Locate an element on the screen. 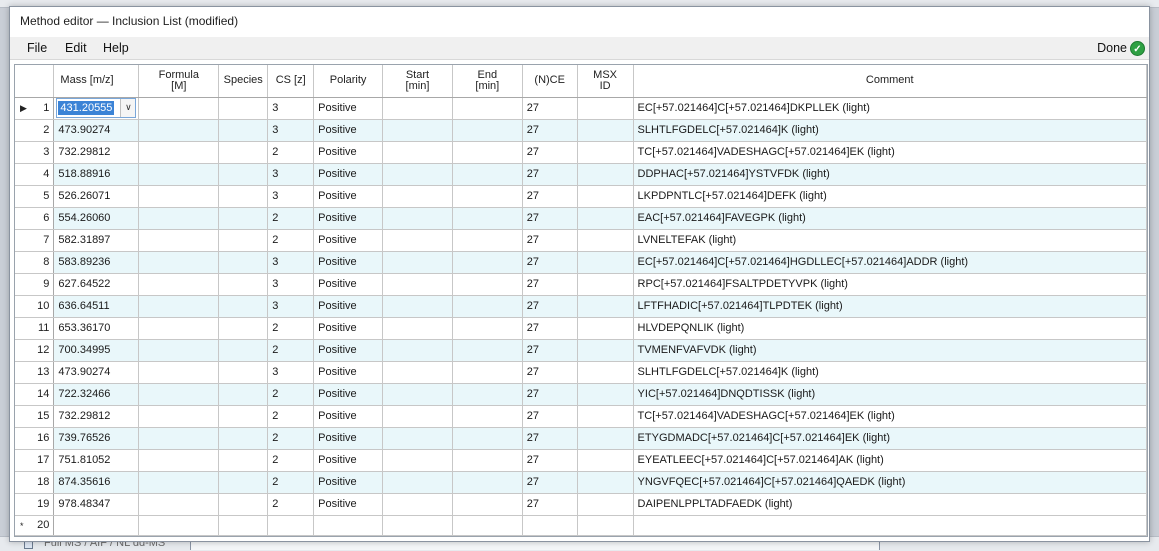  row-header: 6 is located at coordinates (35, 218).